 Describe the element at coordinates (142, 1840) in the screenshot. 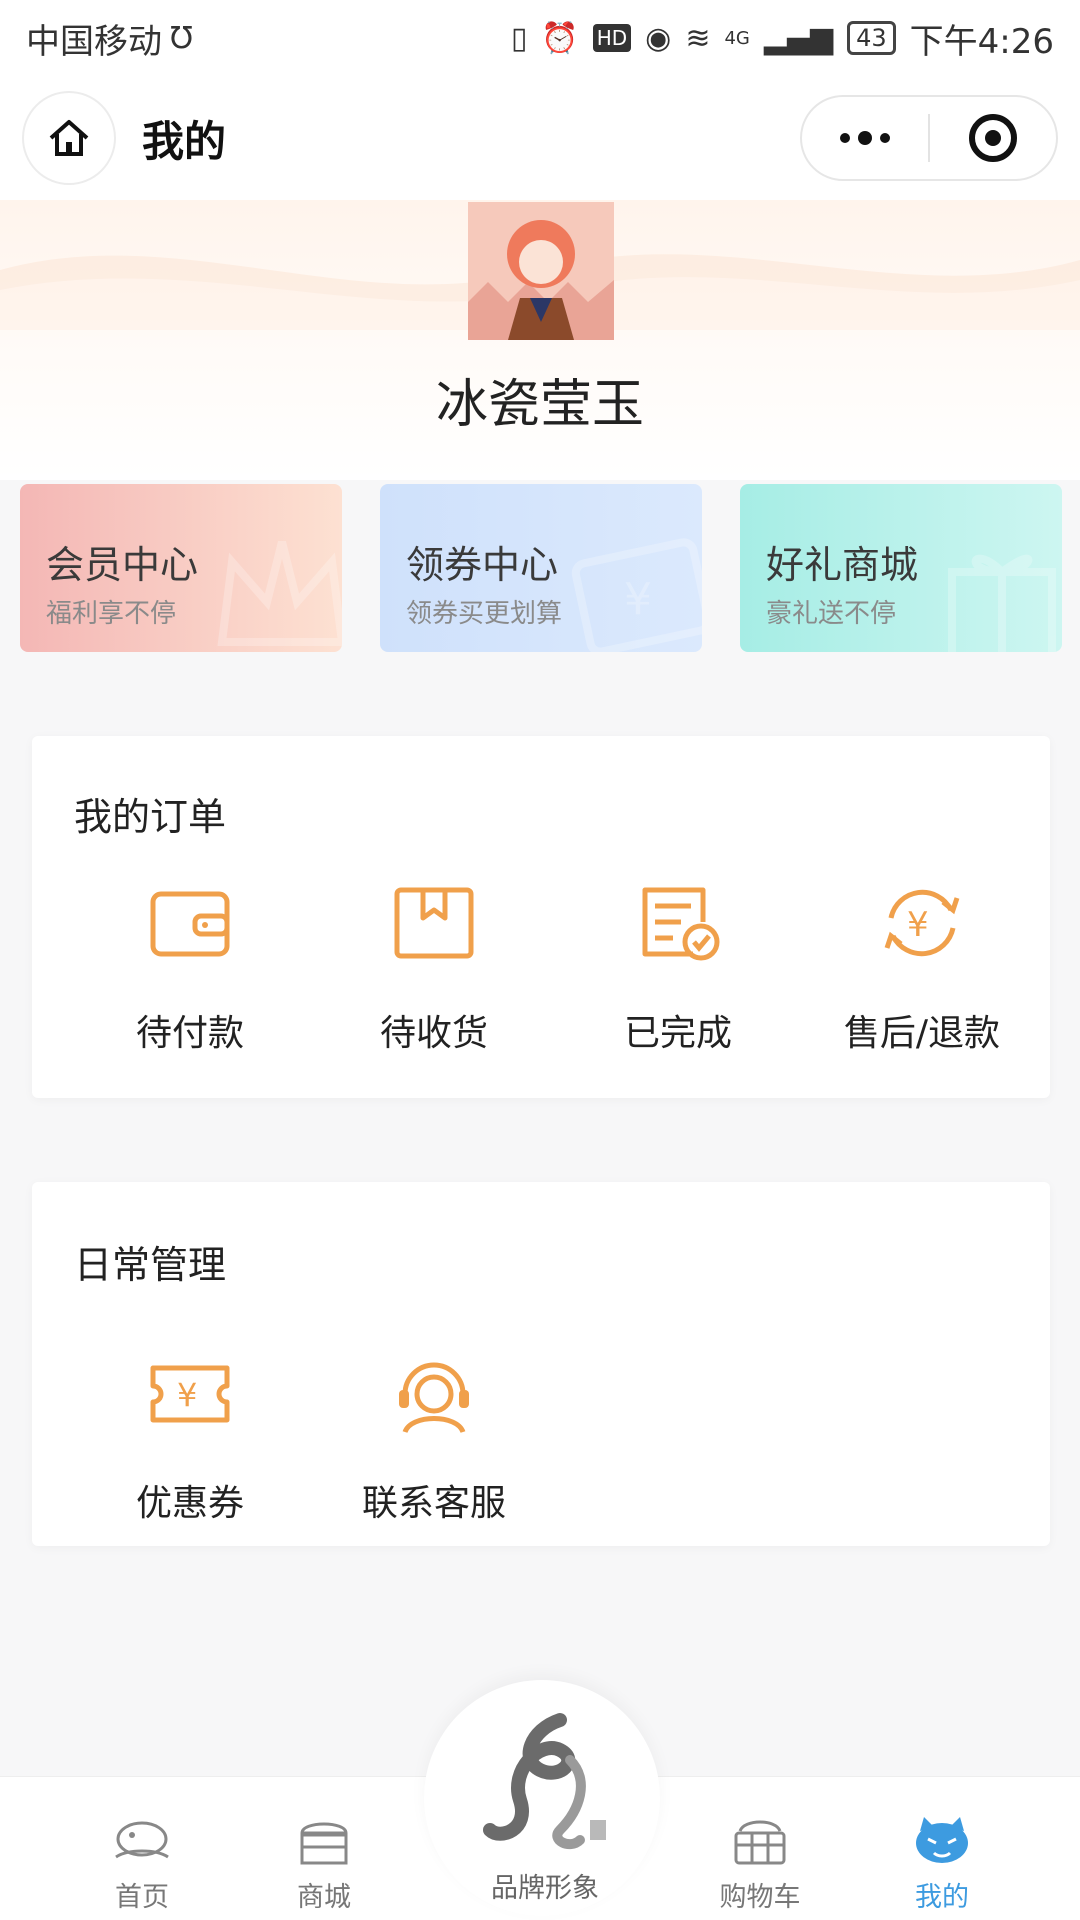

I see `fish-home-icon` at that location.